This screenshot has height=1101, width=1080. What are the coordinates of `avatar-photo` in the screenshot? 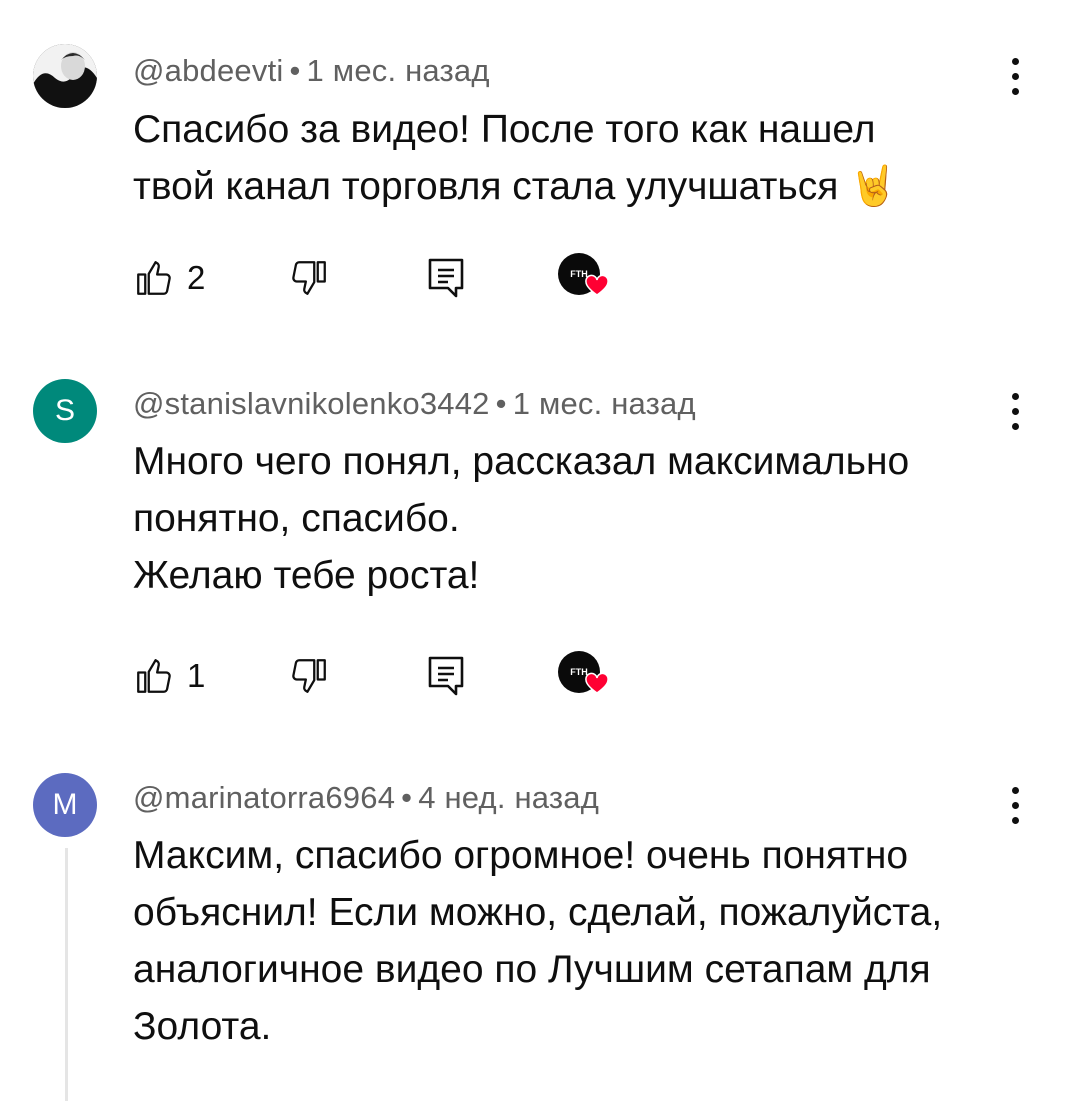 It's located at (65, 76).